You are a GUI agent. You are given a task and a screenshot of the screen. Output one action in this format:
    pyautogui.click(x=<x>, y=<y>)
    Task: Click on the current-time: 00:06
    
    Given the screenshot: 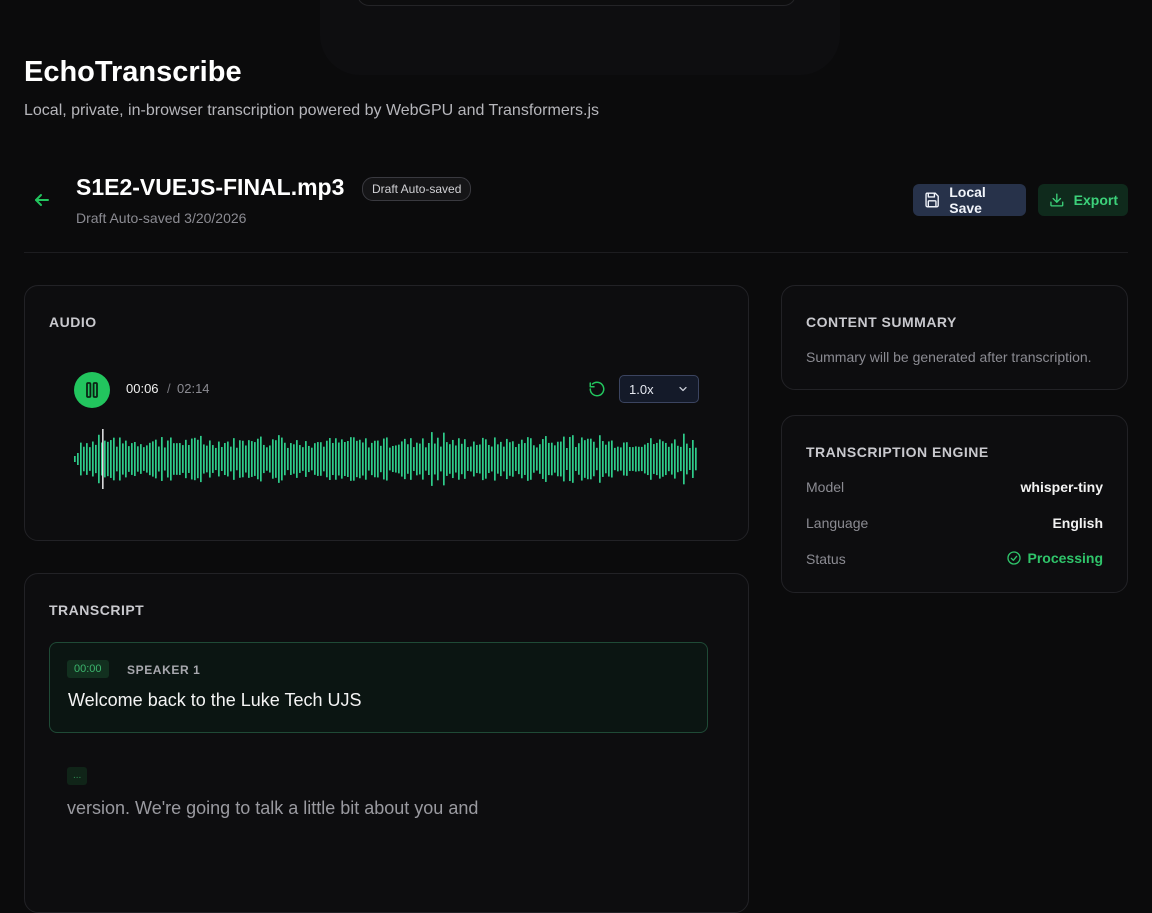 What is the action you would take?
    pyautogui.click(x=142, y=388)
    